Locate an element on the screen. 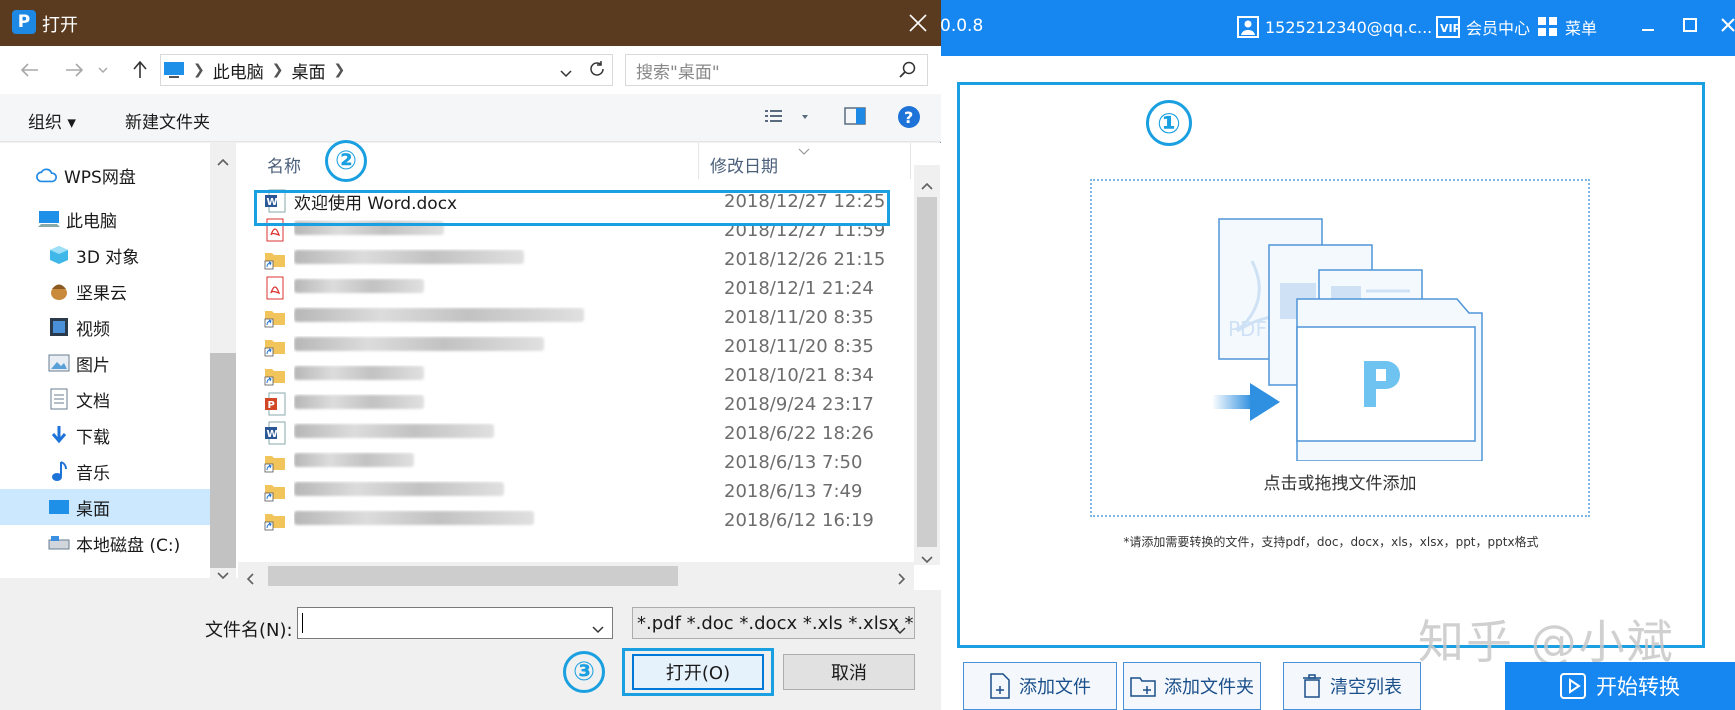 Image resolution: width=1735 pixels, height=710 pixels. add-folder-button: 添加文件夹 is located at coordinates (1192, 686).